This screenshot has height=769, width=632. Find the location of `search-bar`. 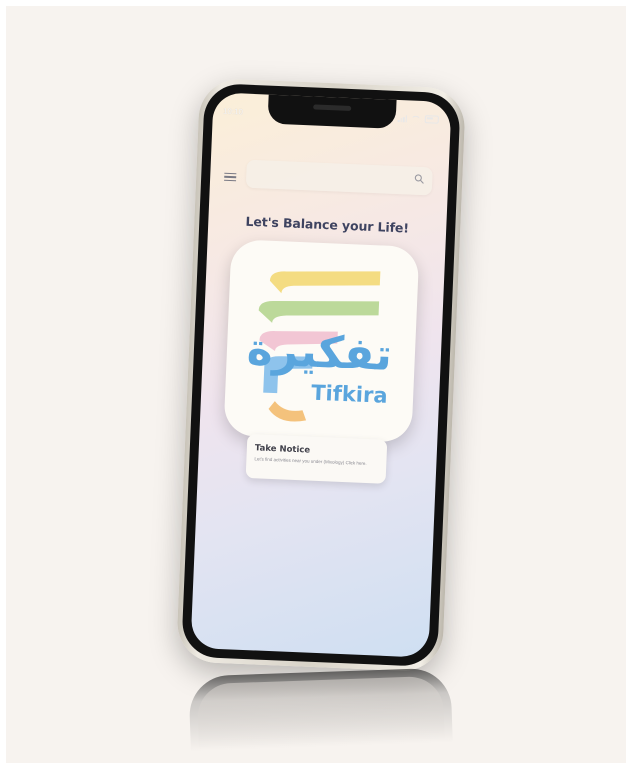

search-bar is located at coordinates (339, 177).